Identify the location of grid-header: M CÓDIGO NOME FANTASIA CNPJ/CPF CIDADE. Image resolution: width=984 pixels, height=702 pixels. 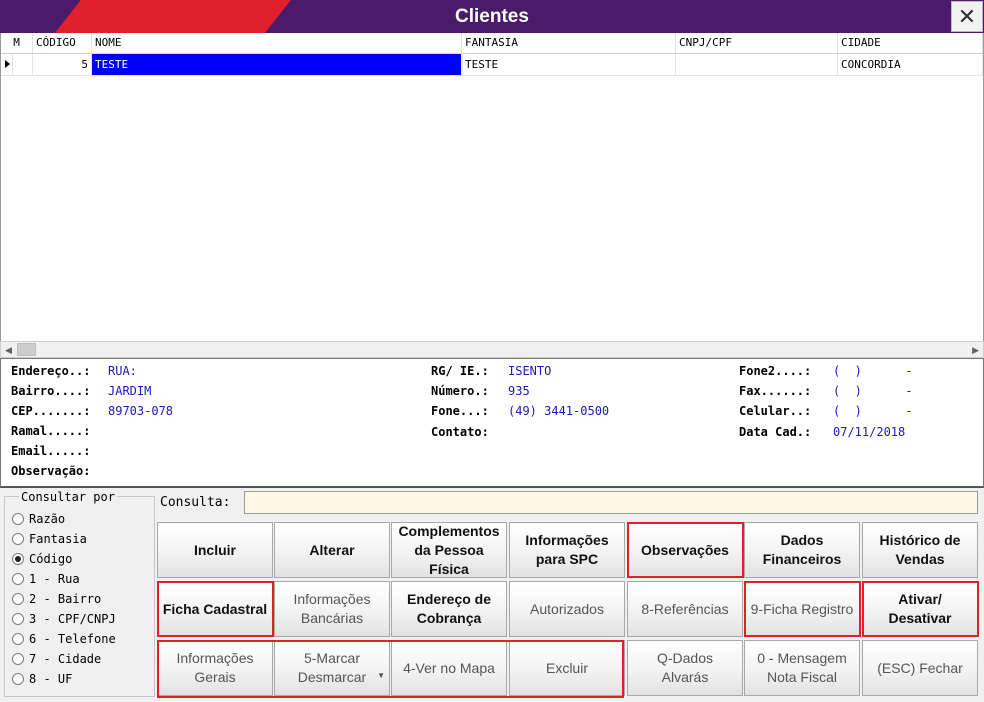
(492, 43).